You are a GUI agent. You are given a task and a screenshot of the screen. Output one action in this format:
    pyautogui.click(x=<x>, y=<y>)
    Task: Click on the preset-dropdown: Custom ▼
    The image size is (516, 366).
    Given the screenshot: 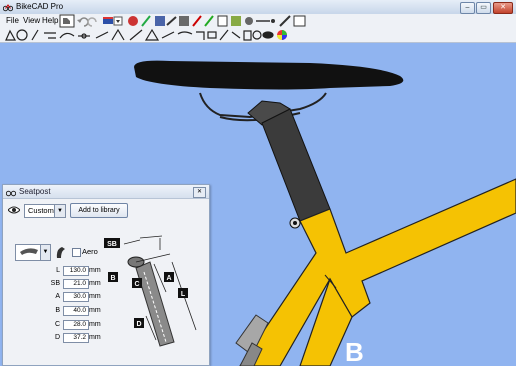 What is the action you would take?
    pyautogui.click(x=45, y=211)
    